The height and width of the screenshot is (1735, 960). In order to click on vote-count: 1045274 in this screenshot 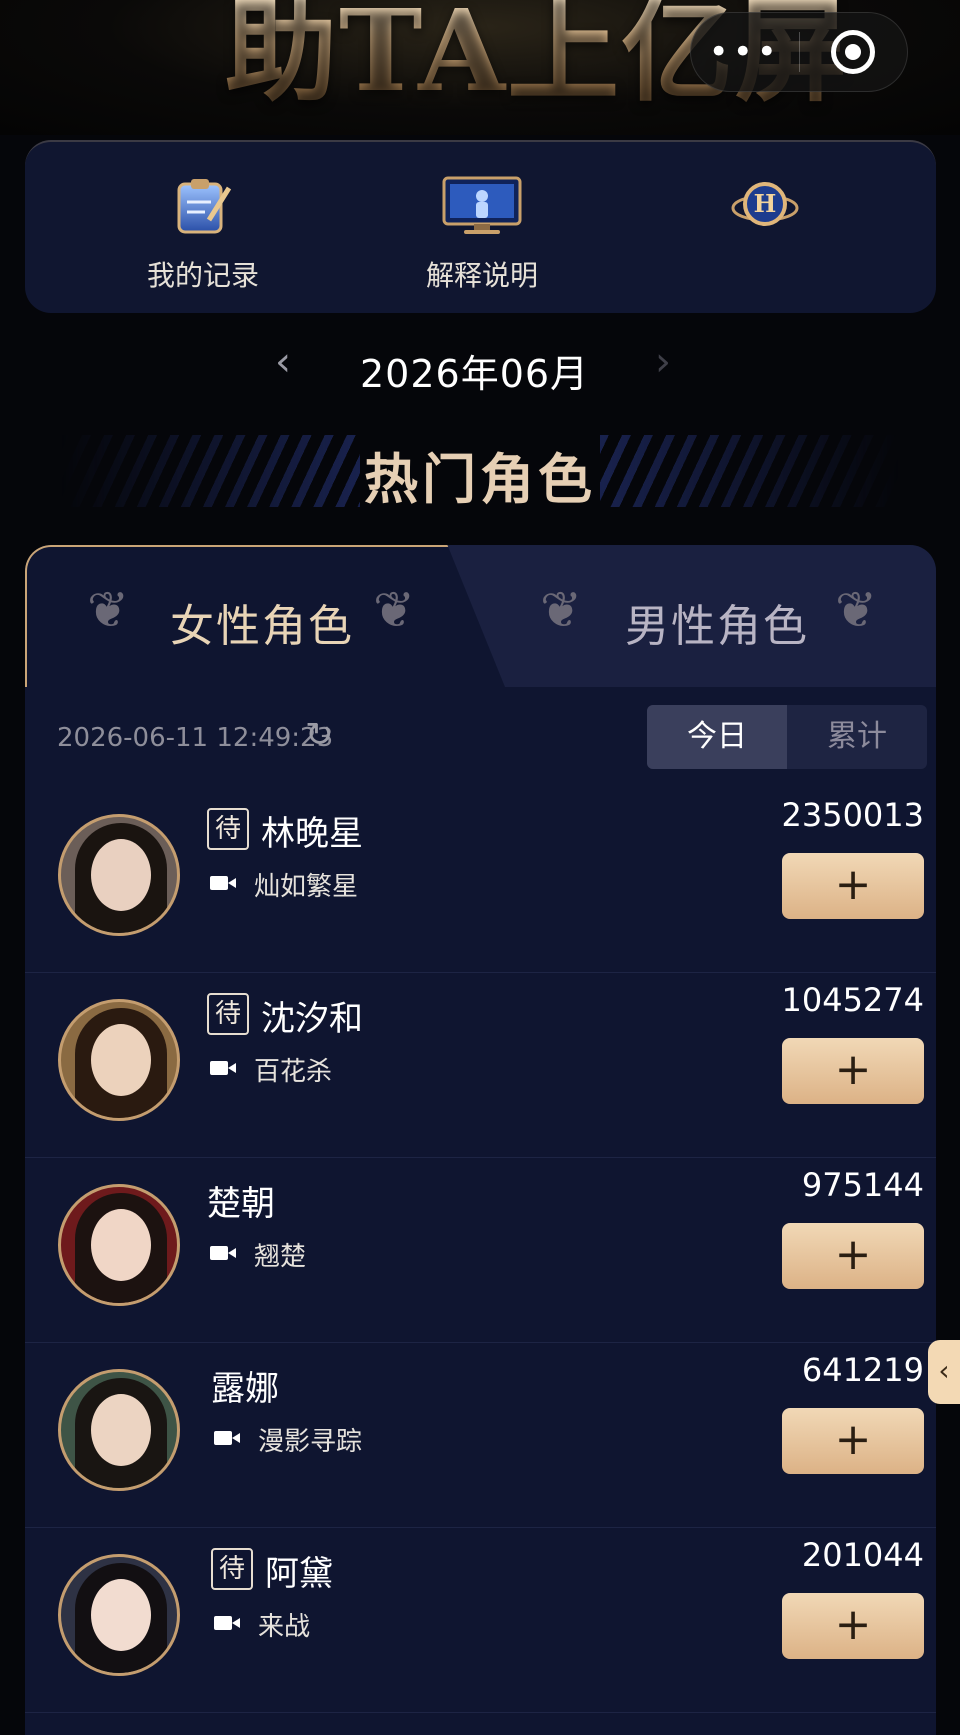, I will do `click(852, 1000)`.